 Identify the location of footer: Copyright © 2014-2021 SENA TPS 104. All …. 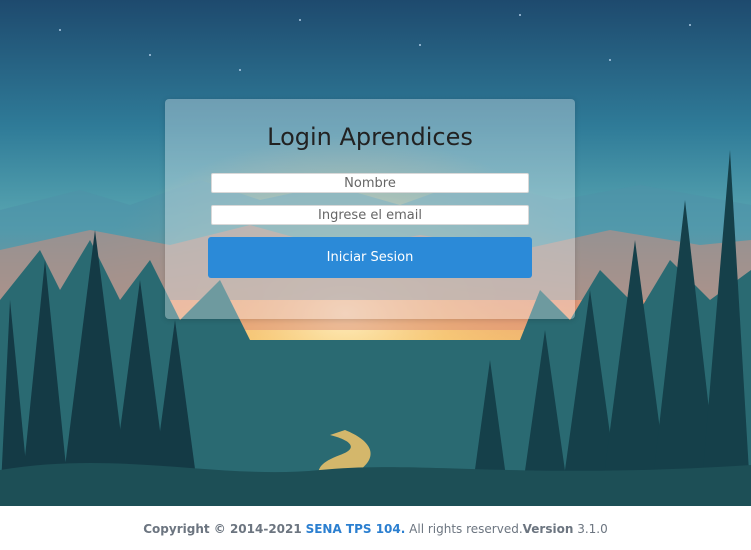
(375, 528).